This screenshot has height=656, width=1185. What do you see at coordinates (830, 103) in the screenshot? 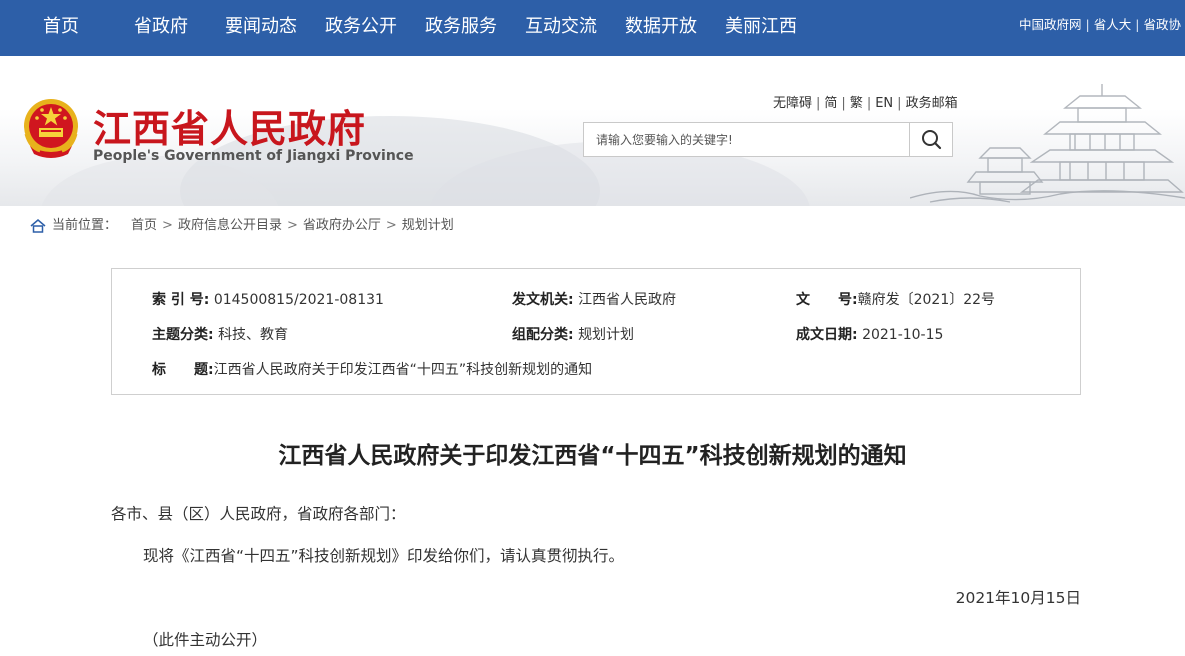
I see `simplified-chinese-link: 简` at bounding box center [830, 103].